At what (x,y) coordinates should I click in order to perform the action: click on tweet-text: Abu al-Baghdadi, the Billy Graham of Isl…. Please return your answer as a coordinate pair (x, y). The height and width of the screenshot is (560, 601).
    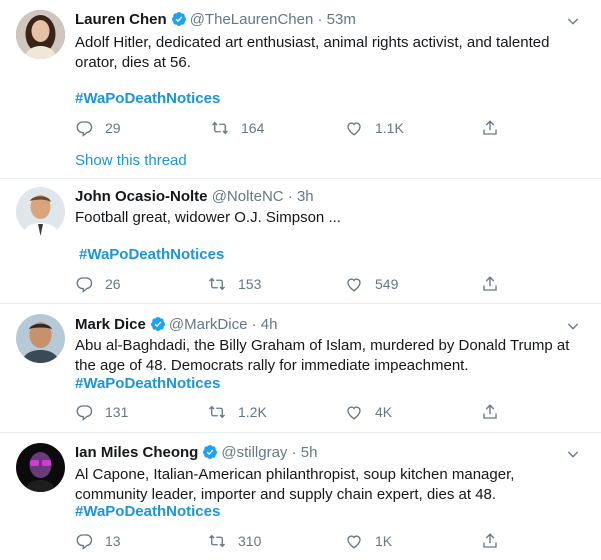
    Looking at the image, I should click on (322, 355).